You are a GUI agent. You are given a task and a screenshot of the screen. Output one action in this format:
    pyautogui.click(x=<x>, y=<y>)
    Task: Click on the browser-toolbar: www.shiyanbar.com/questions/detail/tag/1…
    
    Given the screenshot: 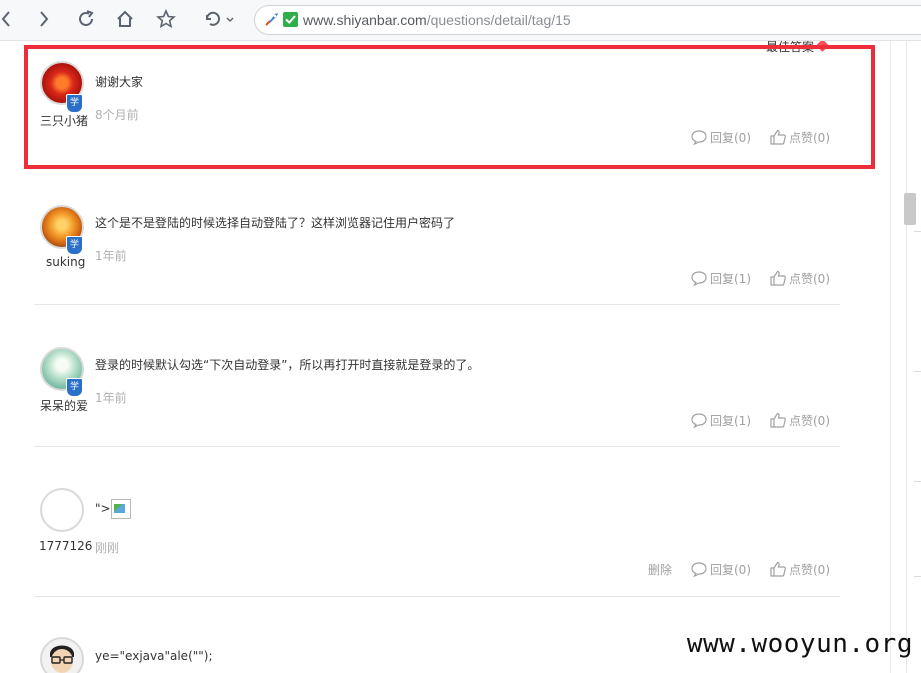 What is the action you would take?
    pyautogui.click(x=460, y=20)
    